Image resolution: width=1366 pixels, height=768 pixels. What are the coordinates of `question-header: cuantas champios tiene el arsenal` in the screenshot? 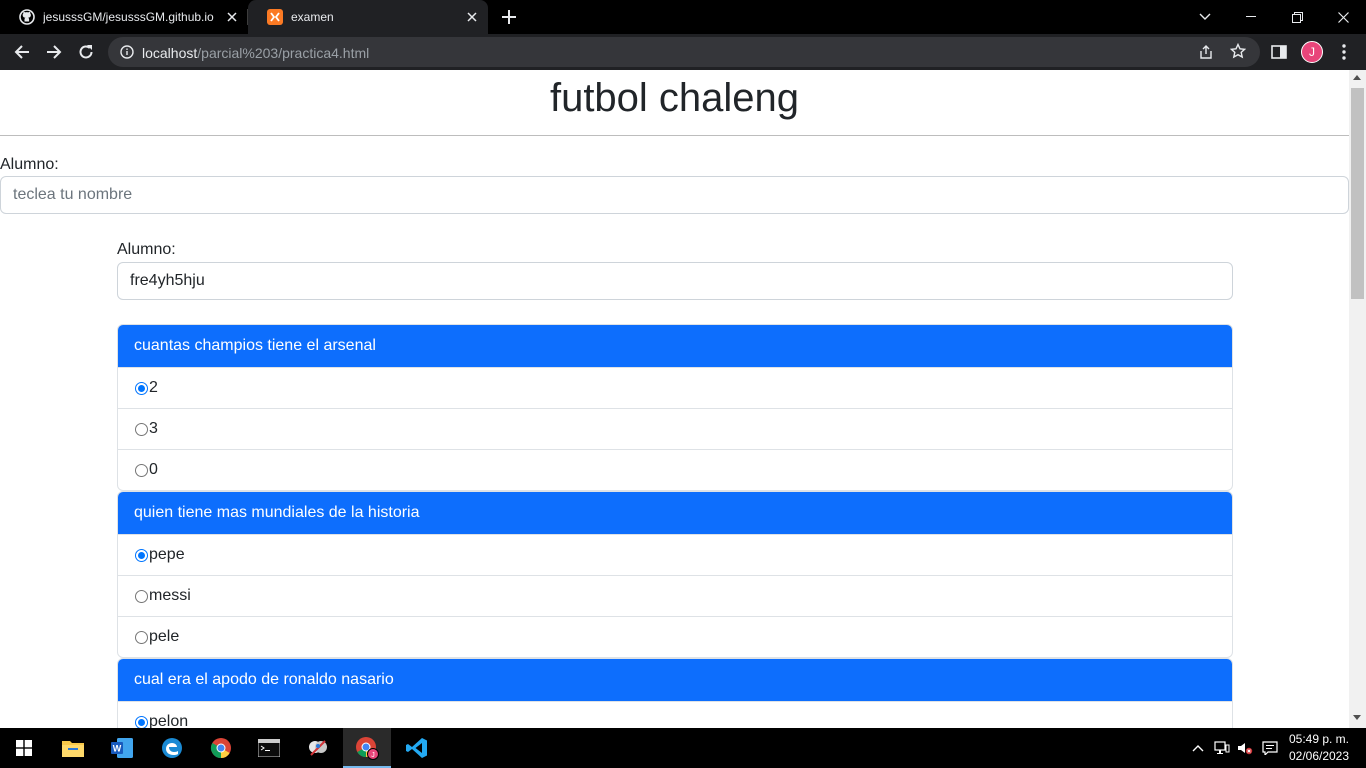 It's located at (675, 346).